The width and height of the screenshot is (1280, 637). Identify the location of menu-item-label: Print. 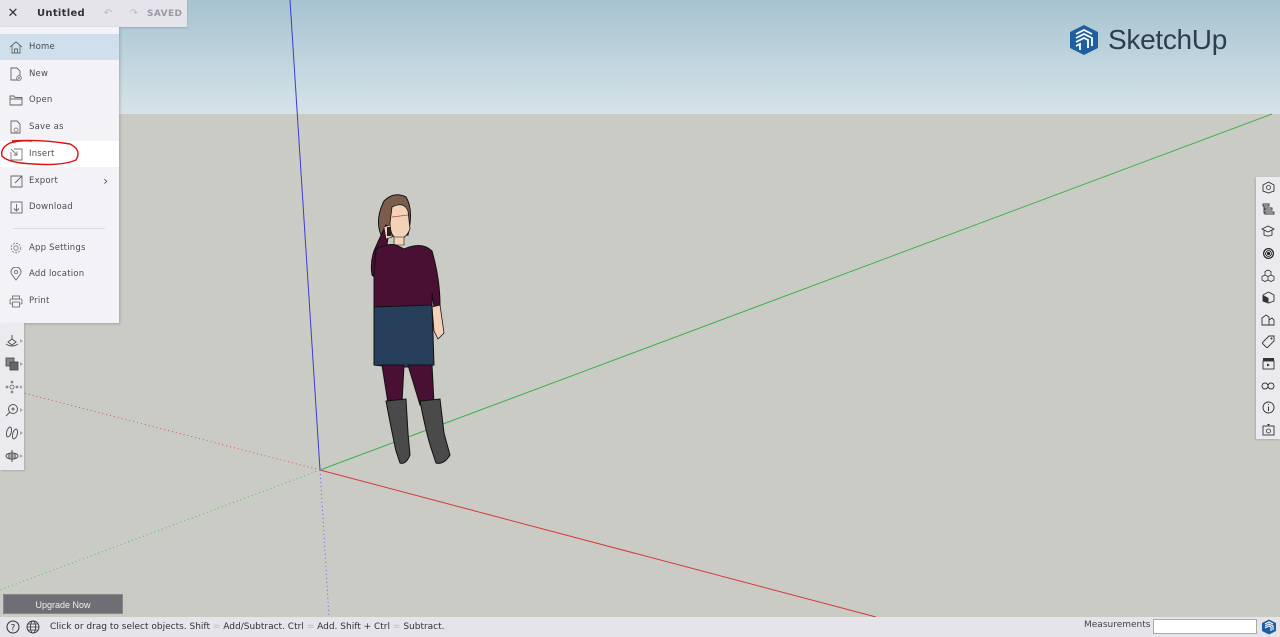
(39, 301).